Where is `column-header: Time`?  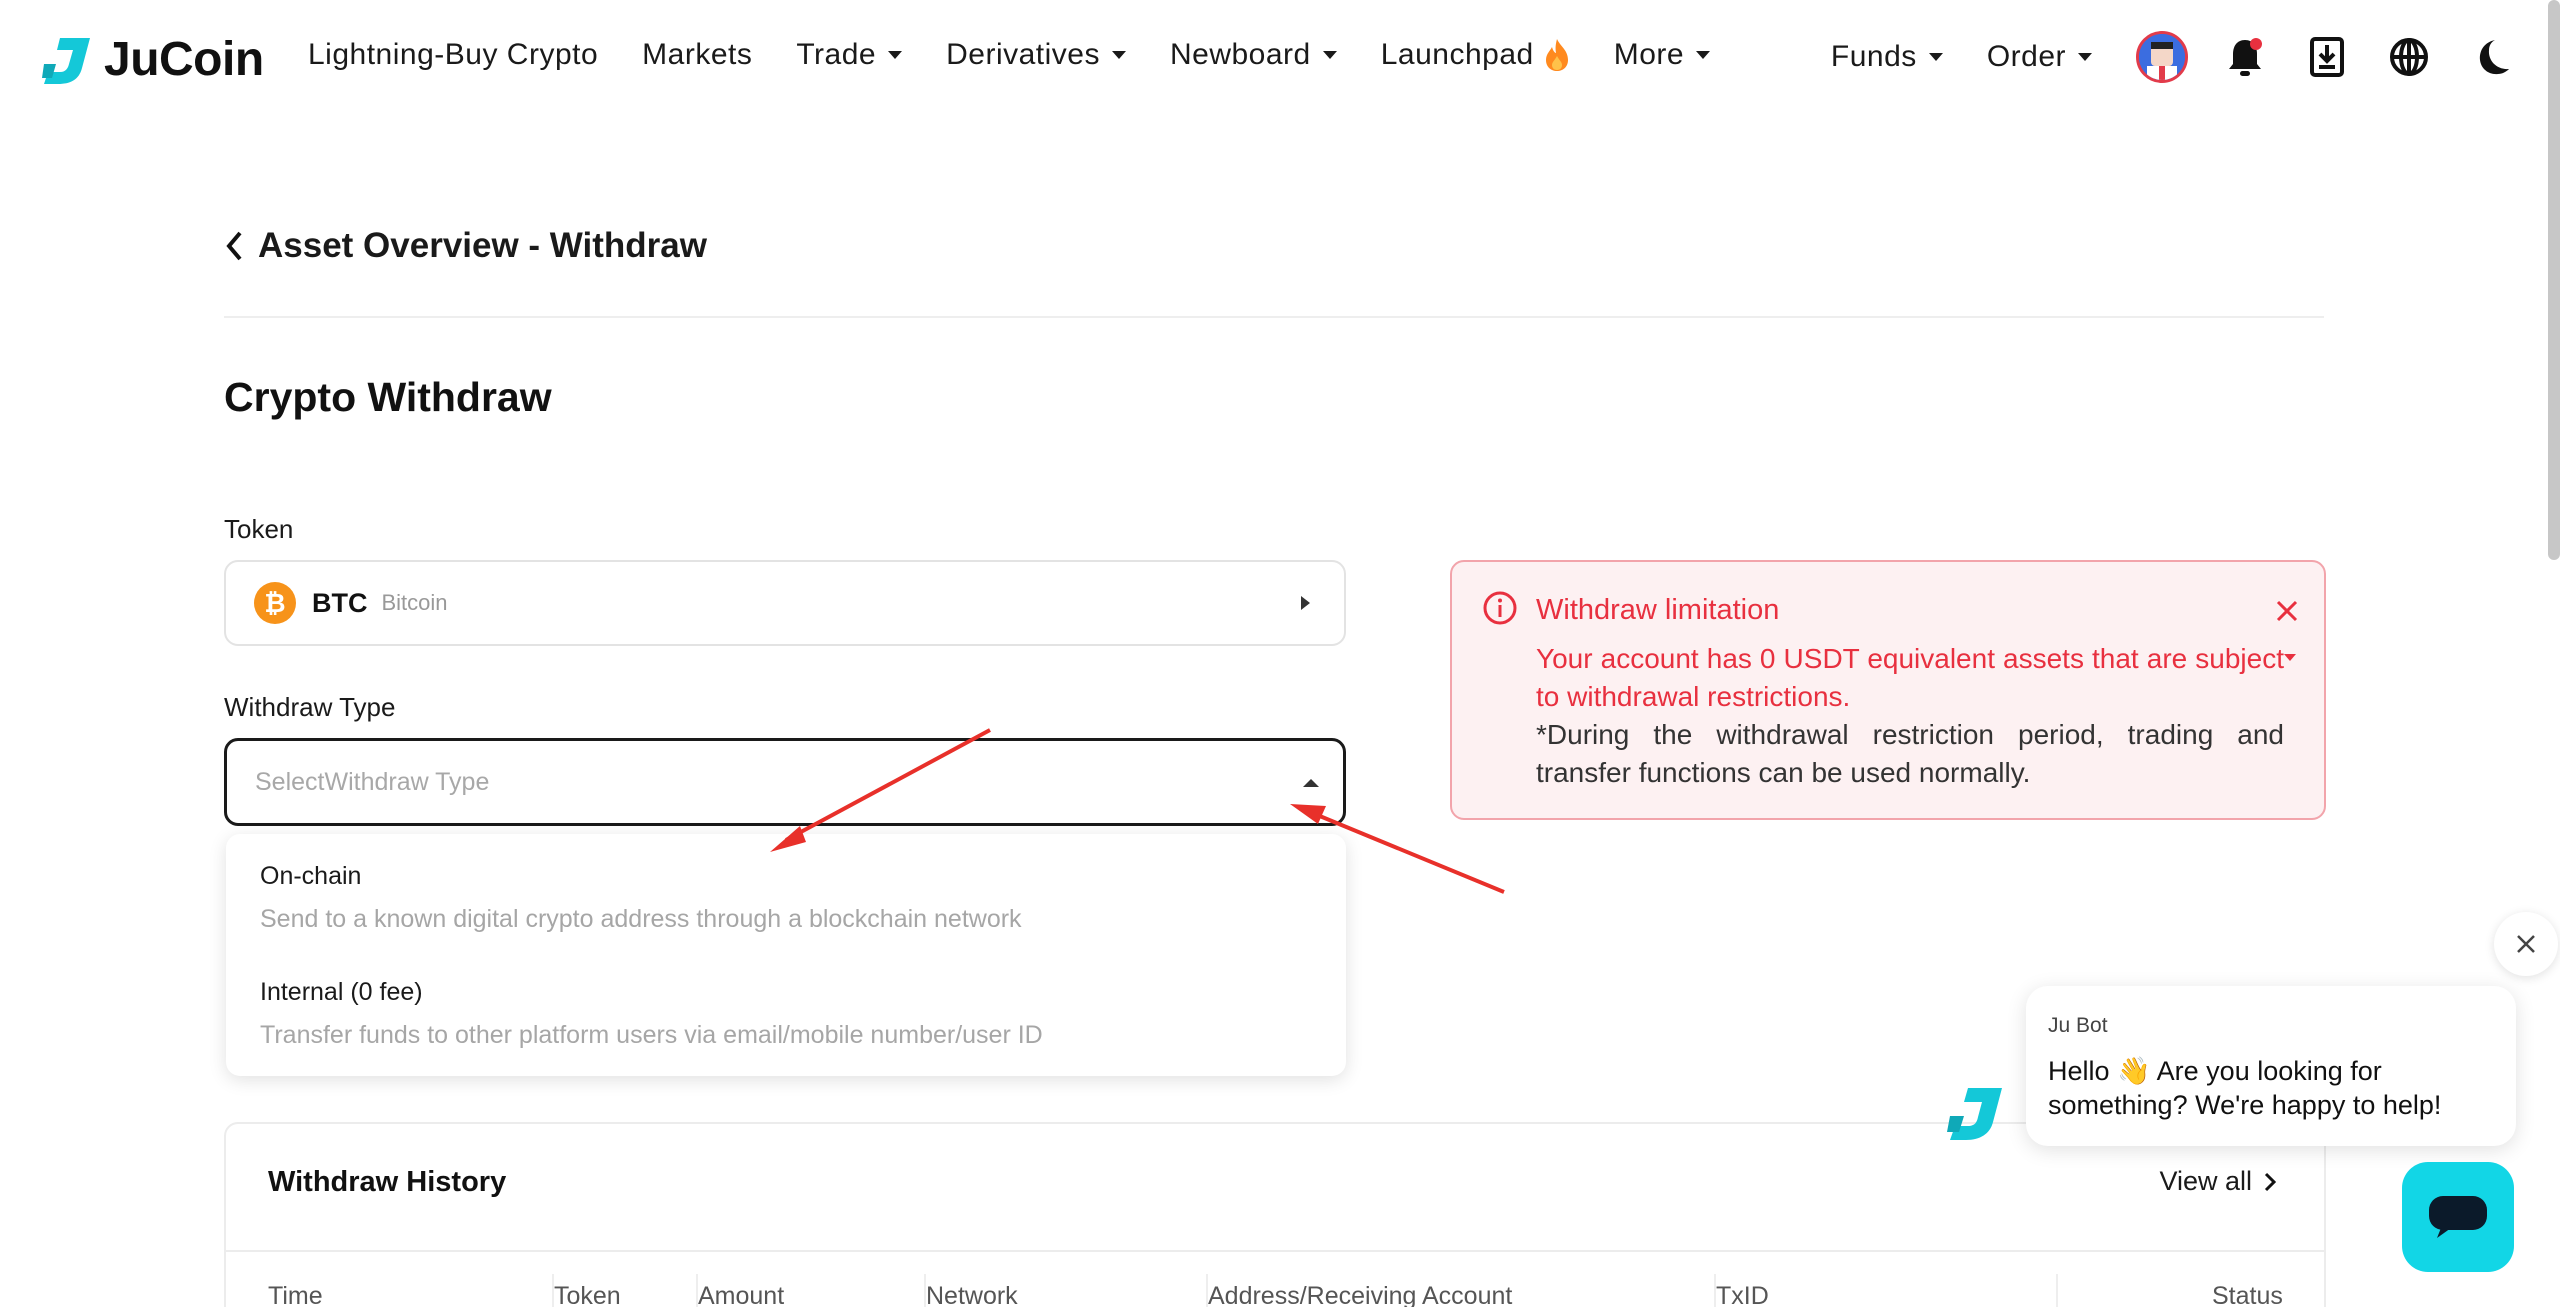
column-header: Time is located at coordinates (295, 1294).